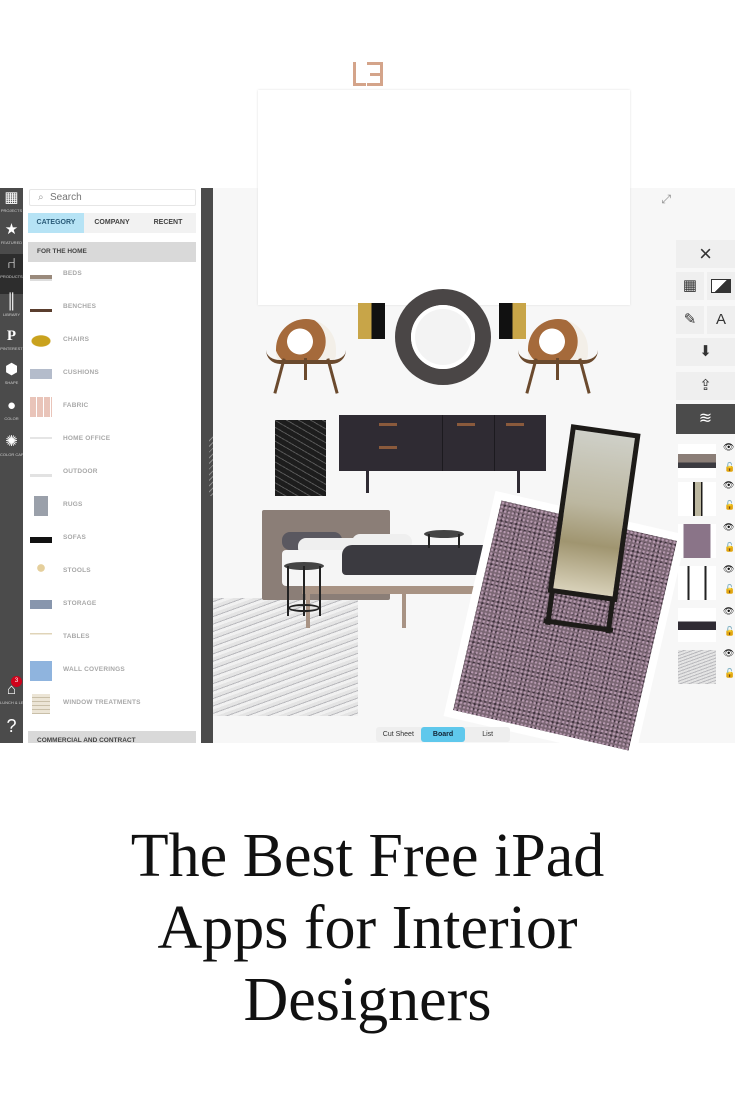 The height and width of the screenshot is (1102, 735). What do you see at coordinates (112, 572) in the screenshot?
I see `category-stools: STOOLS` at bounding box center [112, 572].